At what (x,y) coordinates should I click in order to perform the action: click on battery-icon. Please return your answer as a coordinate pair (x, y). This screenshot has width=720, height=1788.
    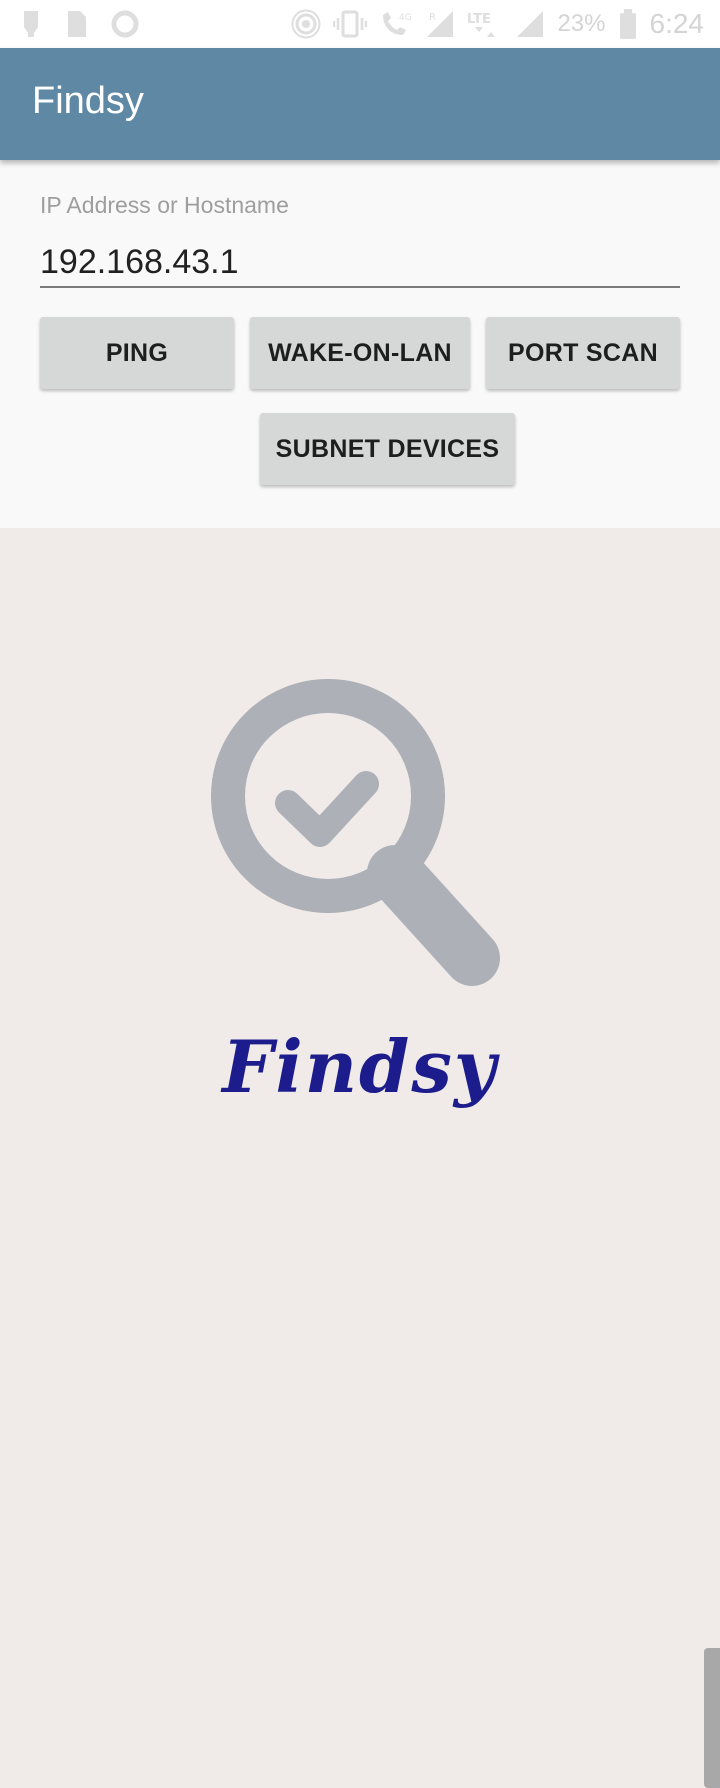
    Looking at the image, I should click on (628, 24).